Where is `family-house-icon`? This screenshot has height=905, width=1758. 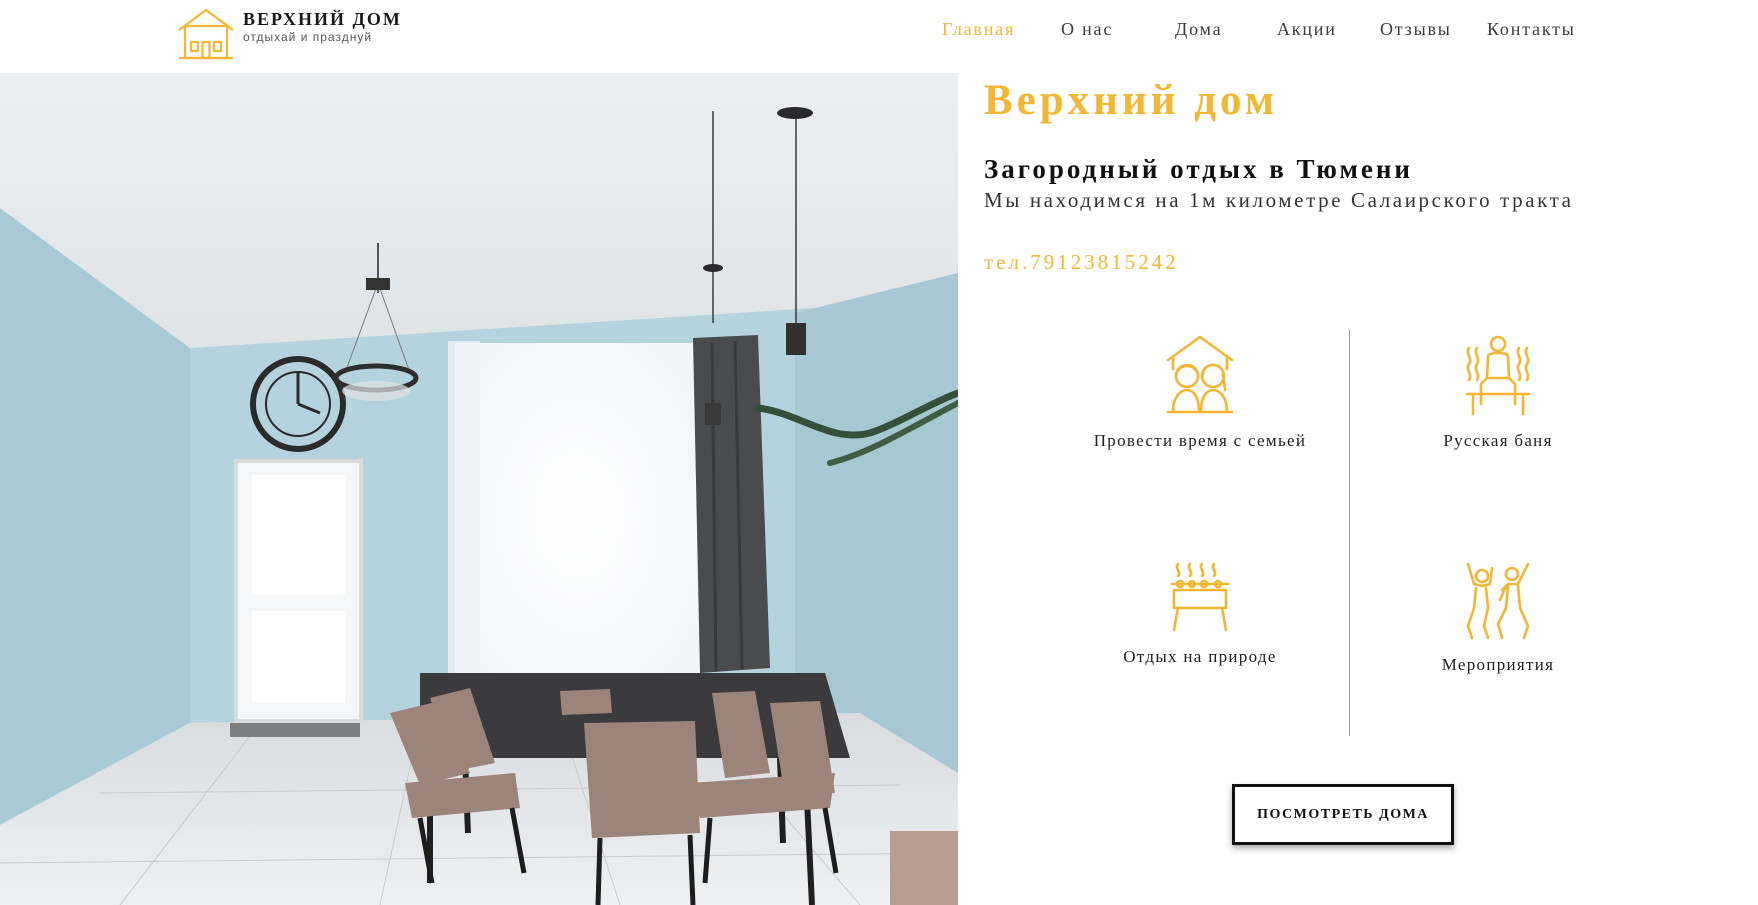 family-house-icon is located at coordinates (1200, 374).